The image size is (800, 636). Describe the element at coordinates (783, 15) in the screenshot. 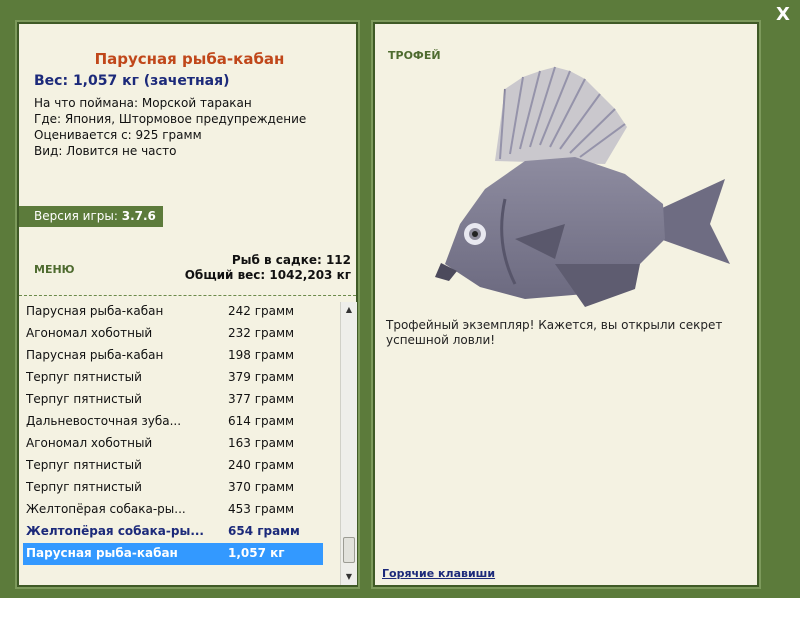

I see `close-icon: X` at that location.